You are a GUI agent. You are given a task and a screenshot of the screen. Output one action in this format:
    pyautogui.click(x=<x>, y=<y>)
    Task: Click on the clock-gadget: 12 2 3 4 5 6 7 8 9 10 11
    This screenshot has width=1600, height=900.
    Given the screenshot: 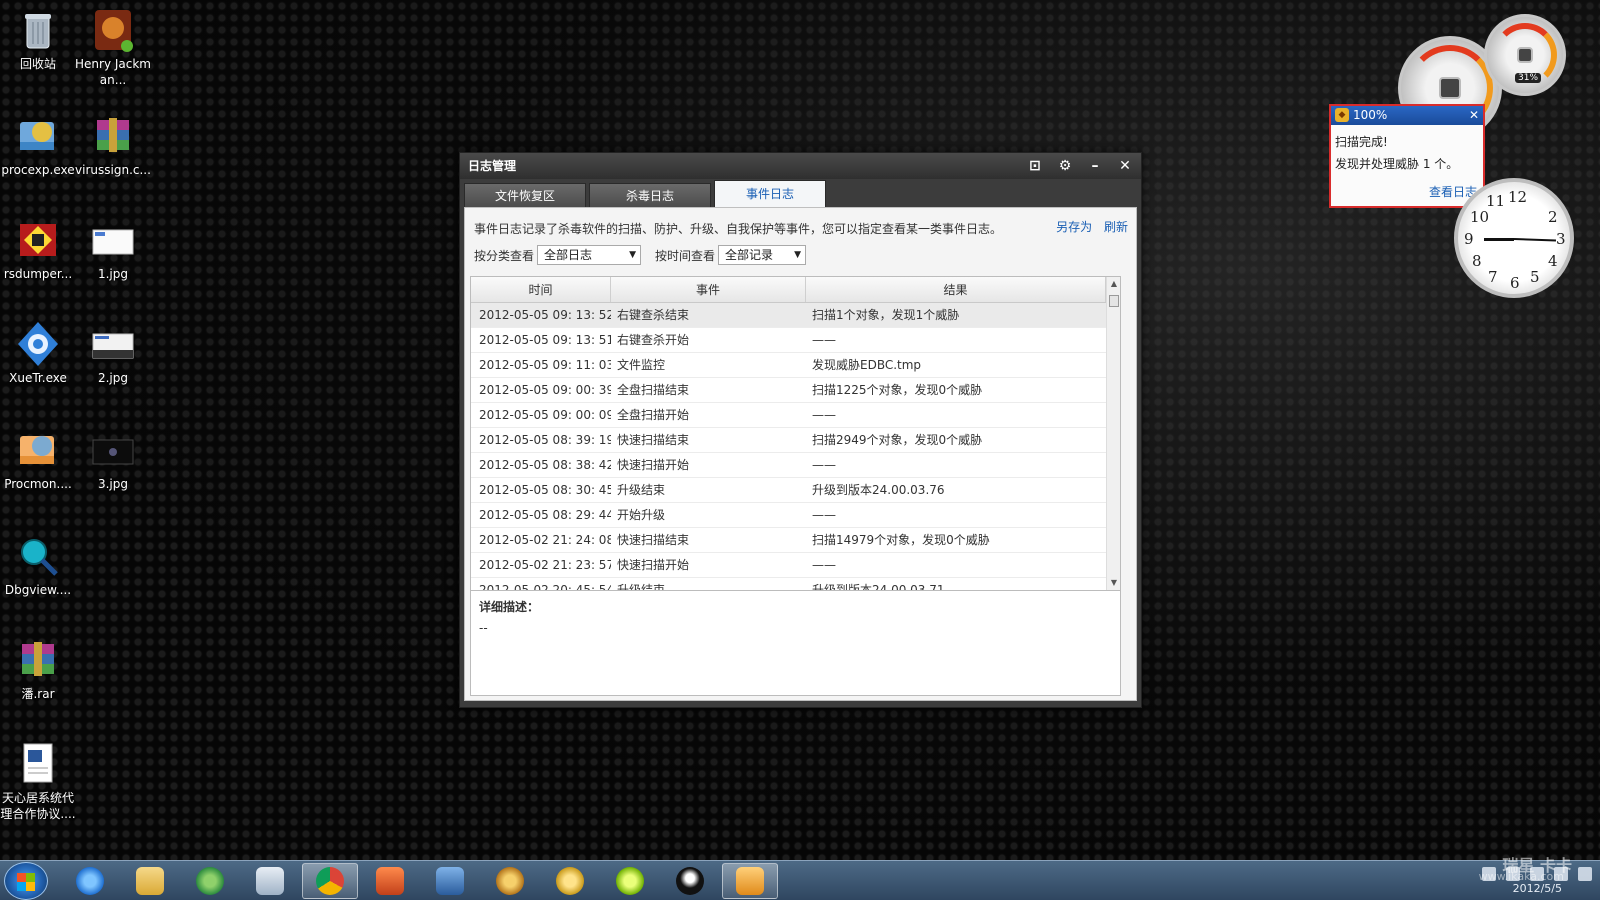 What is the action you would take?
    pyautogui.click(x=1514, y=238)
    